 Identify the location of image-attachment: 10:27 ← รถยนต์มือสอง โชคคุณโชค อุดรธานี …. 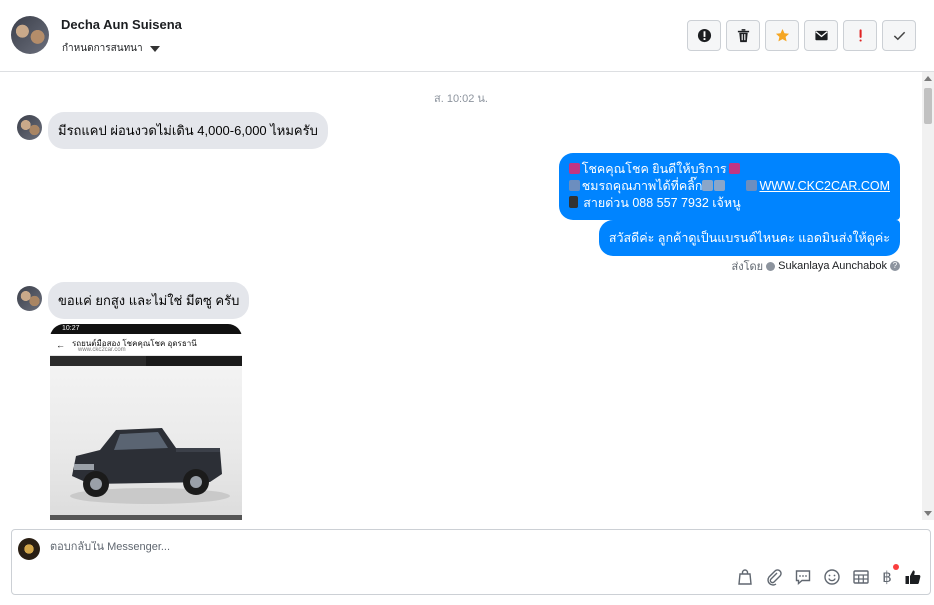
(146, 422).